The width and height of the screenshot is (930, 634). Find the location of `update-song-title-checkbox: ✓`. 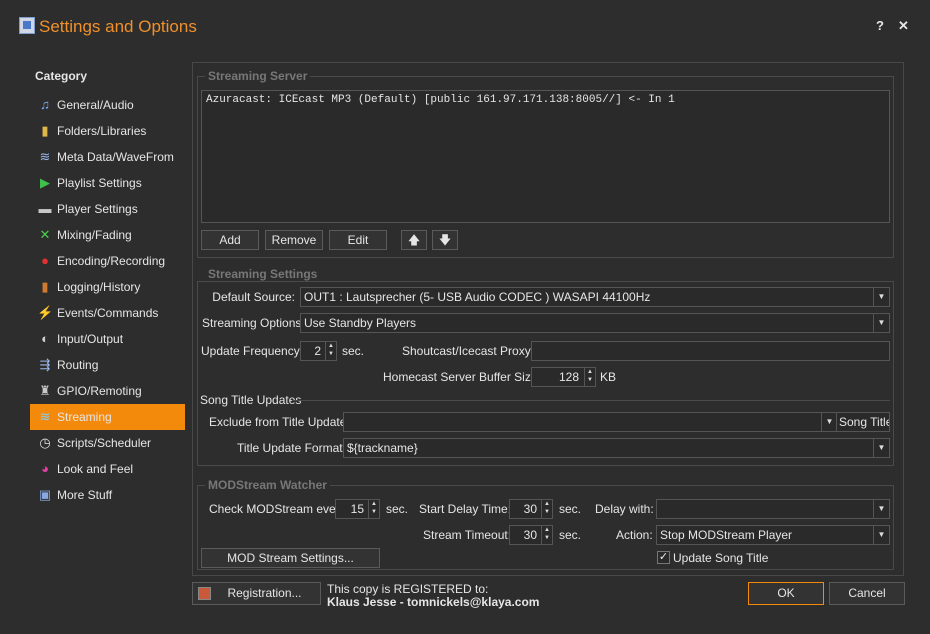

update-song-title-checkbox: ✓ is located at coordinates (663, 557).